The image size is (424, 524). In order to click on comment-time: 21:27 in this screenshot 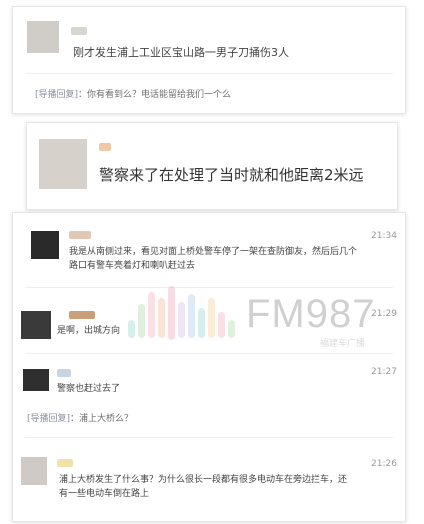, I will do `click(384, 372)`.